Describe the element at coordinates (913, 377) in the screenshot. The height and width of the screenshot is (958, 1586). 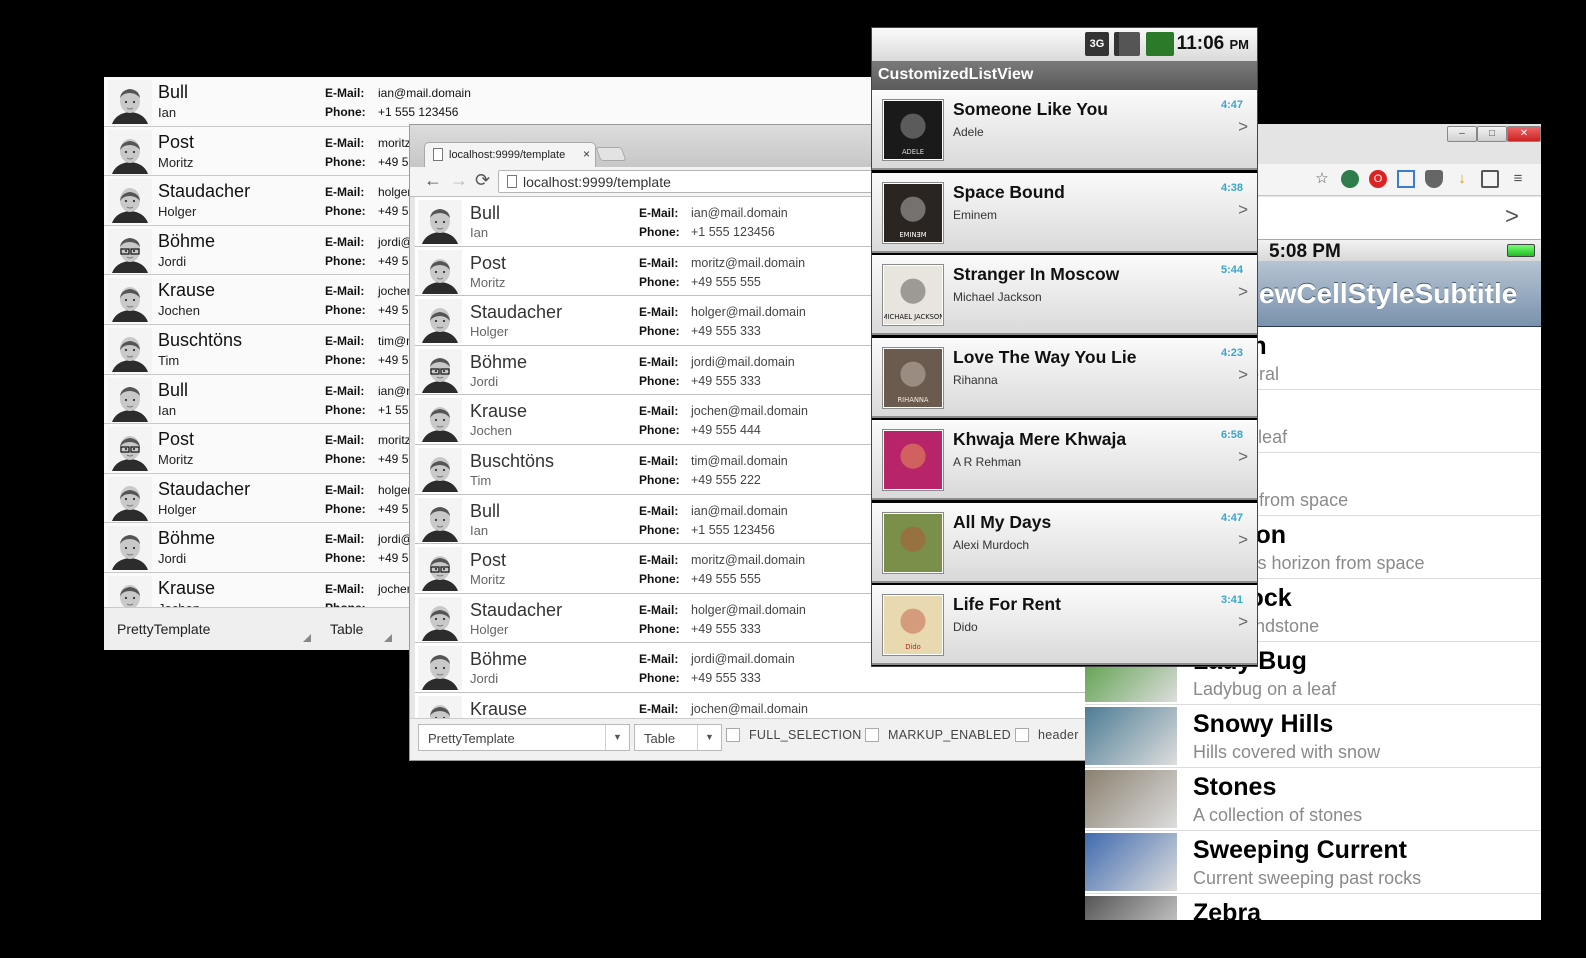
I see `album-cover: RIHANNA` at that location.